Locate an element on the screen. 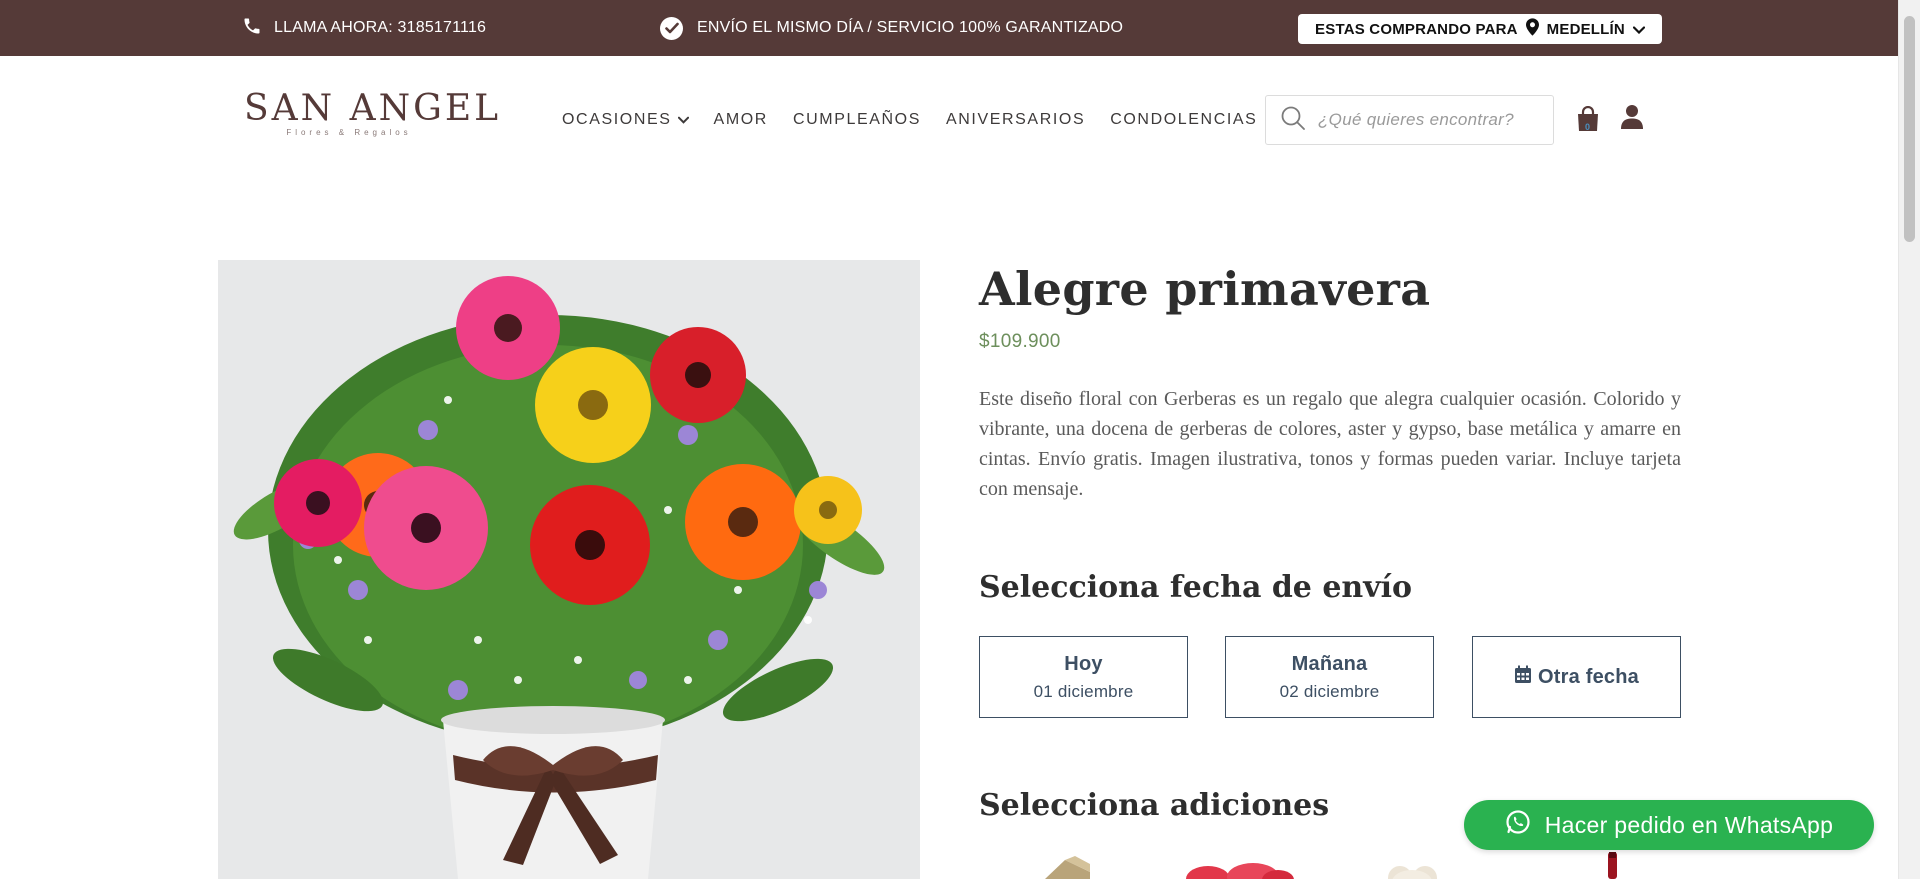 The image size is (1920, 879). nav-label: ANIVERSARIOS is located at coordinates (1015, 119).